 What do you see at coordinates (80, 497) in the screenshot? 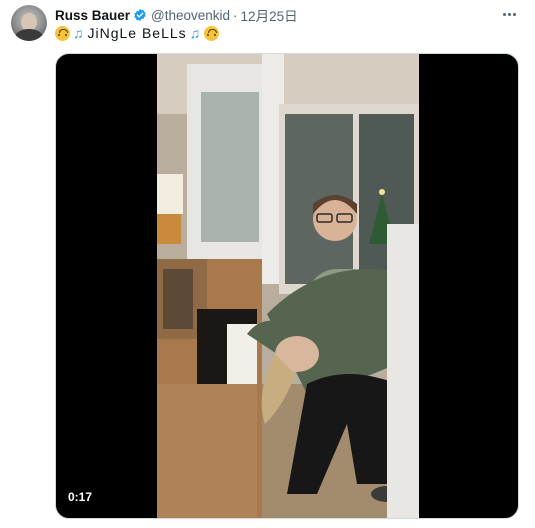
I see `video-timestamp: 0:17` at bounding box center [80, 497].